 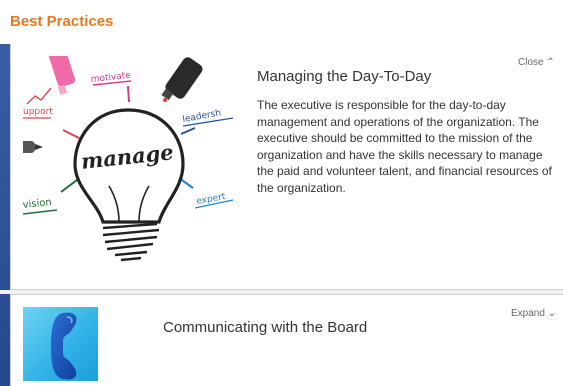 What do you see at coordinates (531, 62) in the screenshot?
I see `close-label: Close` at bounding box center [531, 62].